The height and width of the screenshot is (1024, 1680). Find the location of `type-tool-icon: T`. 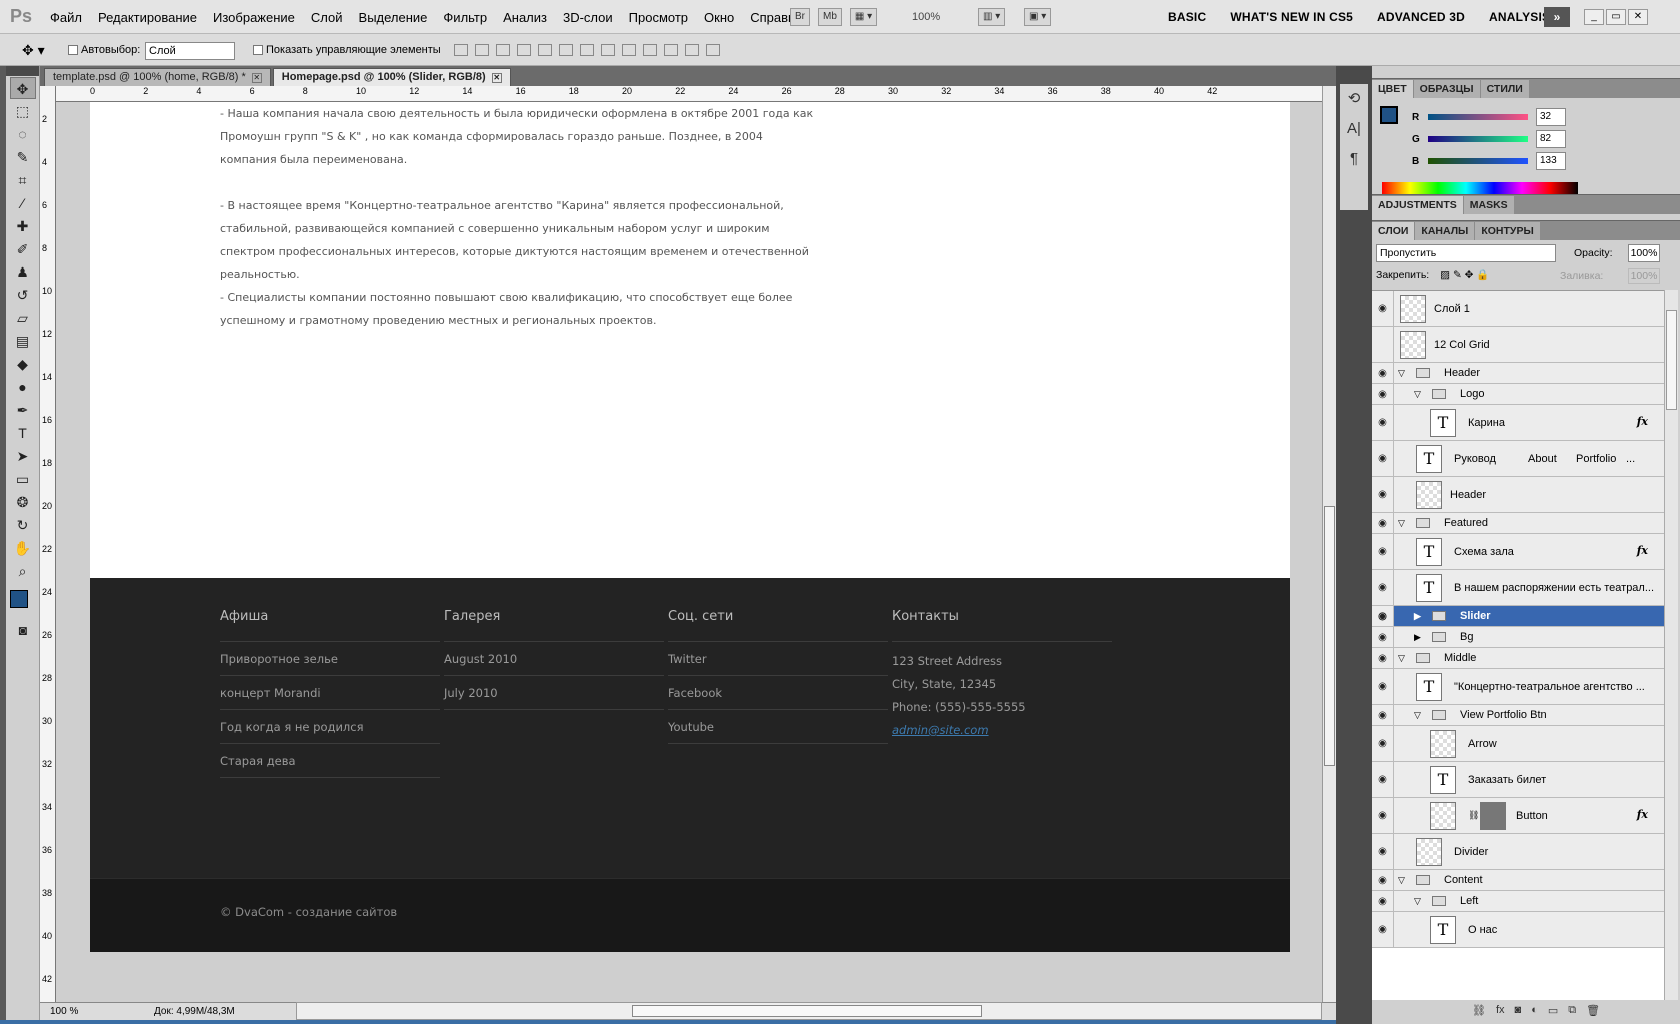

type-tool-icon: T is located at coordinates (23, 433).